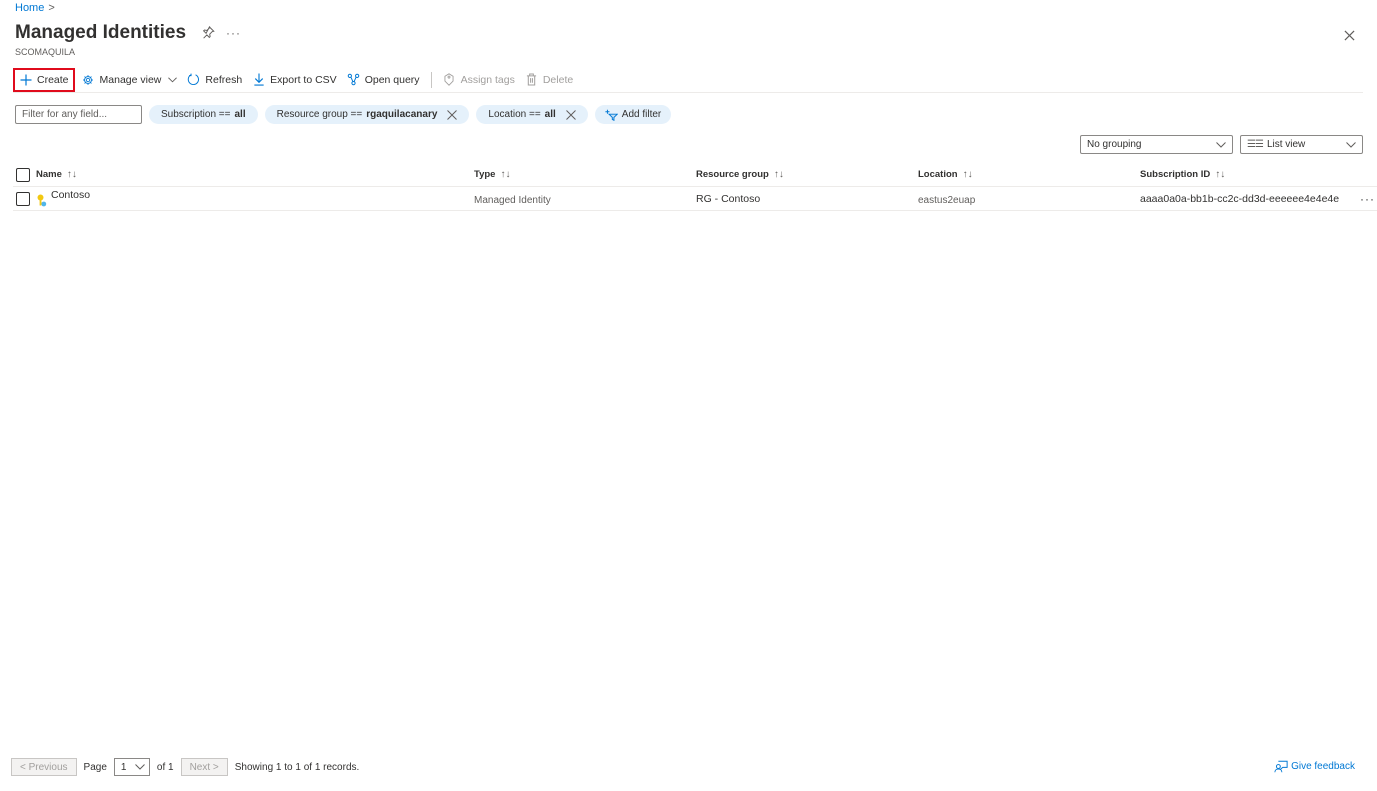 The image size is (1377, 791). I want to click on close-button, so click(1349, 35).